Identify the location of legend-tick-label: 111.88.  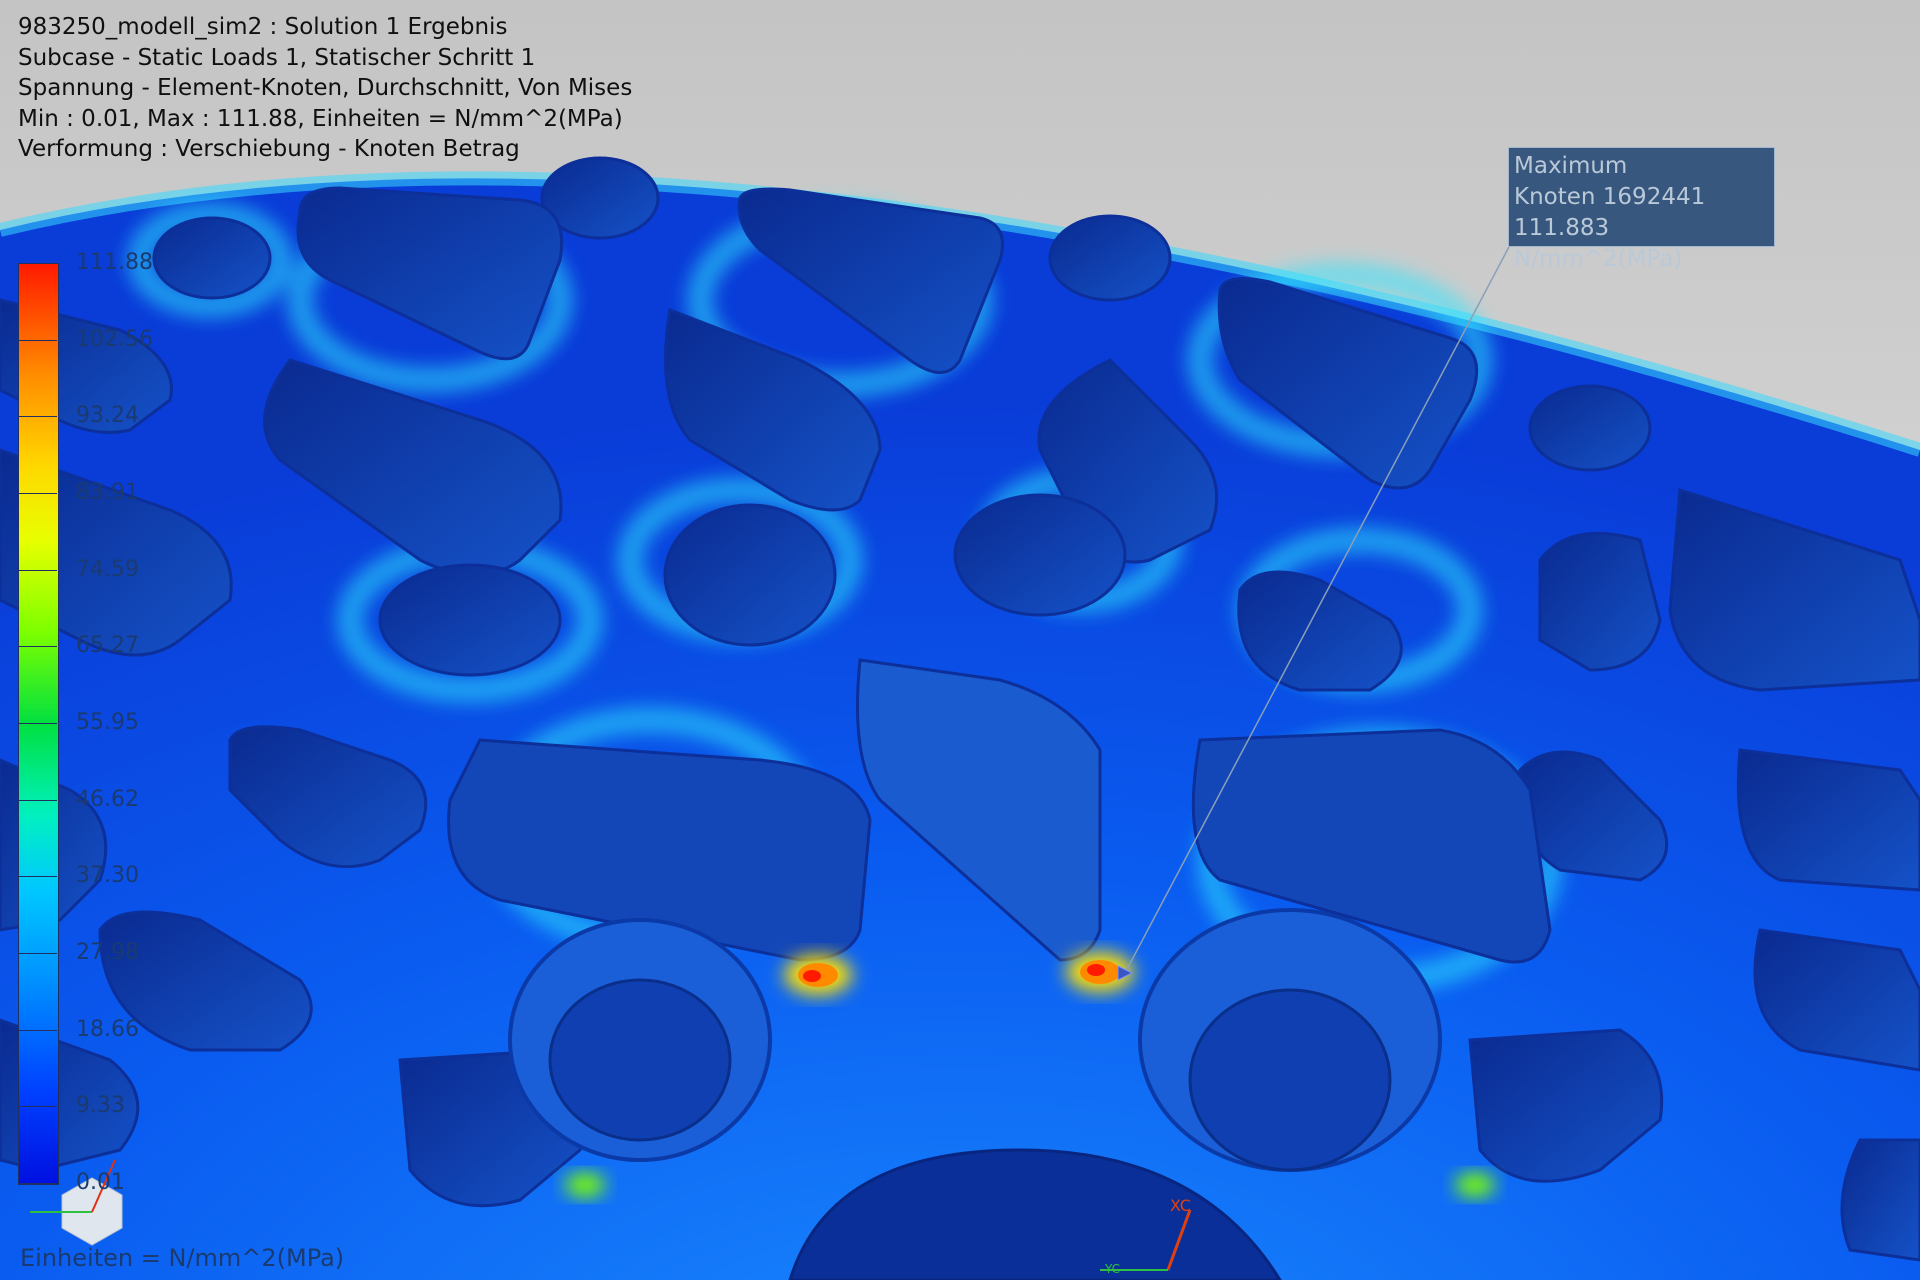
(114, 262).